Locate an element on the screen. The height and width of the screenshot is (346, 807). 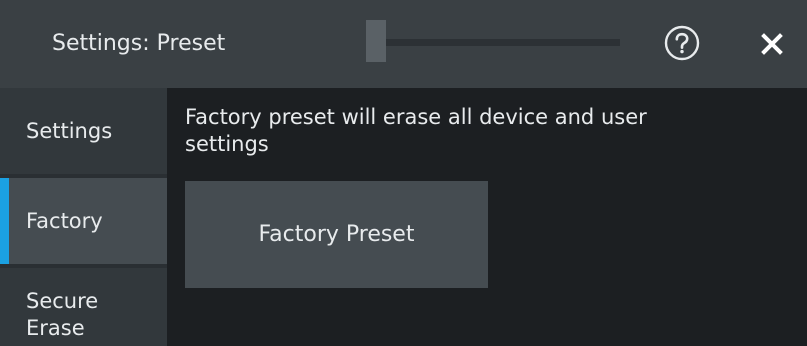
close-button is located at coordinates (772, 44).